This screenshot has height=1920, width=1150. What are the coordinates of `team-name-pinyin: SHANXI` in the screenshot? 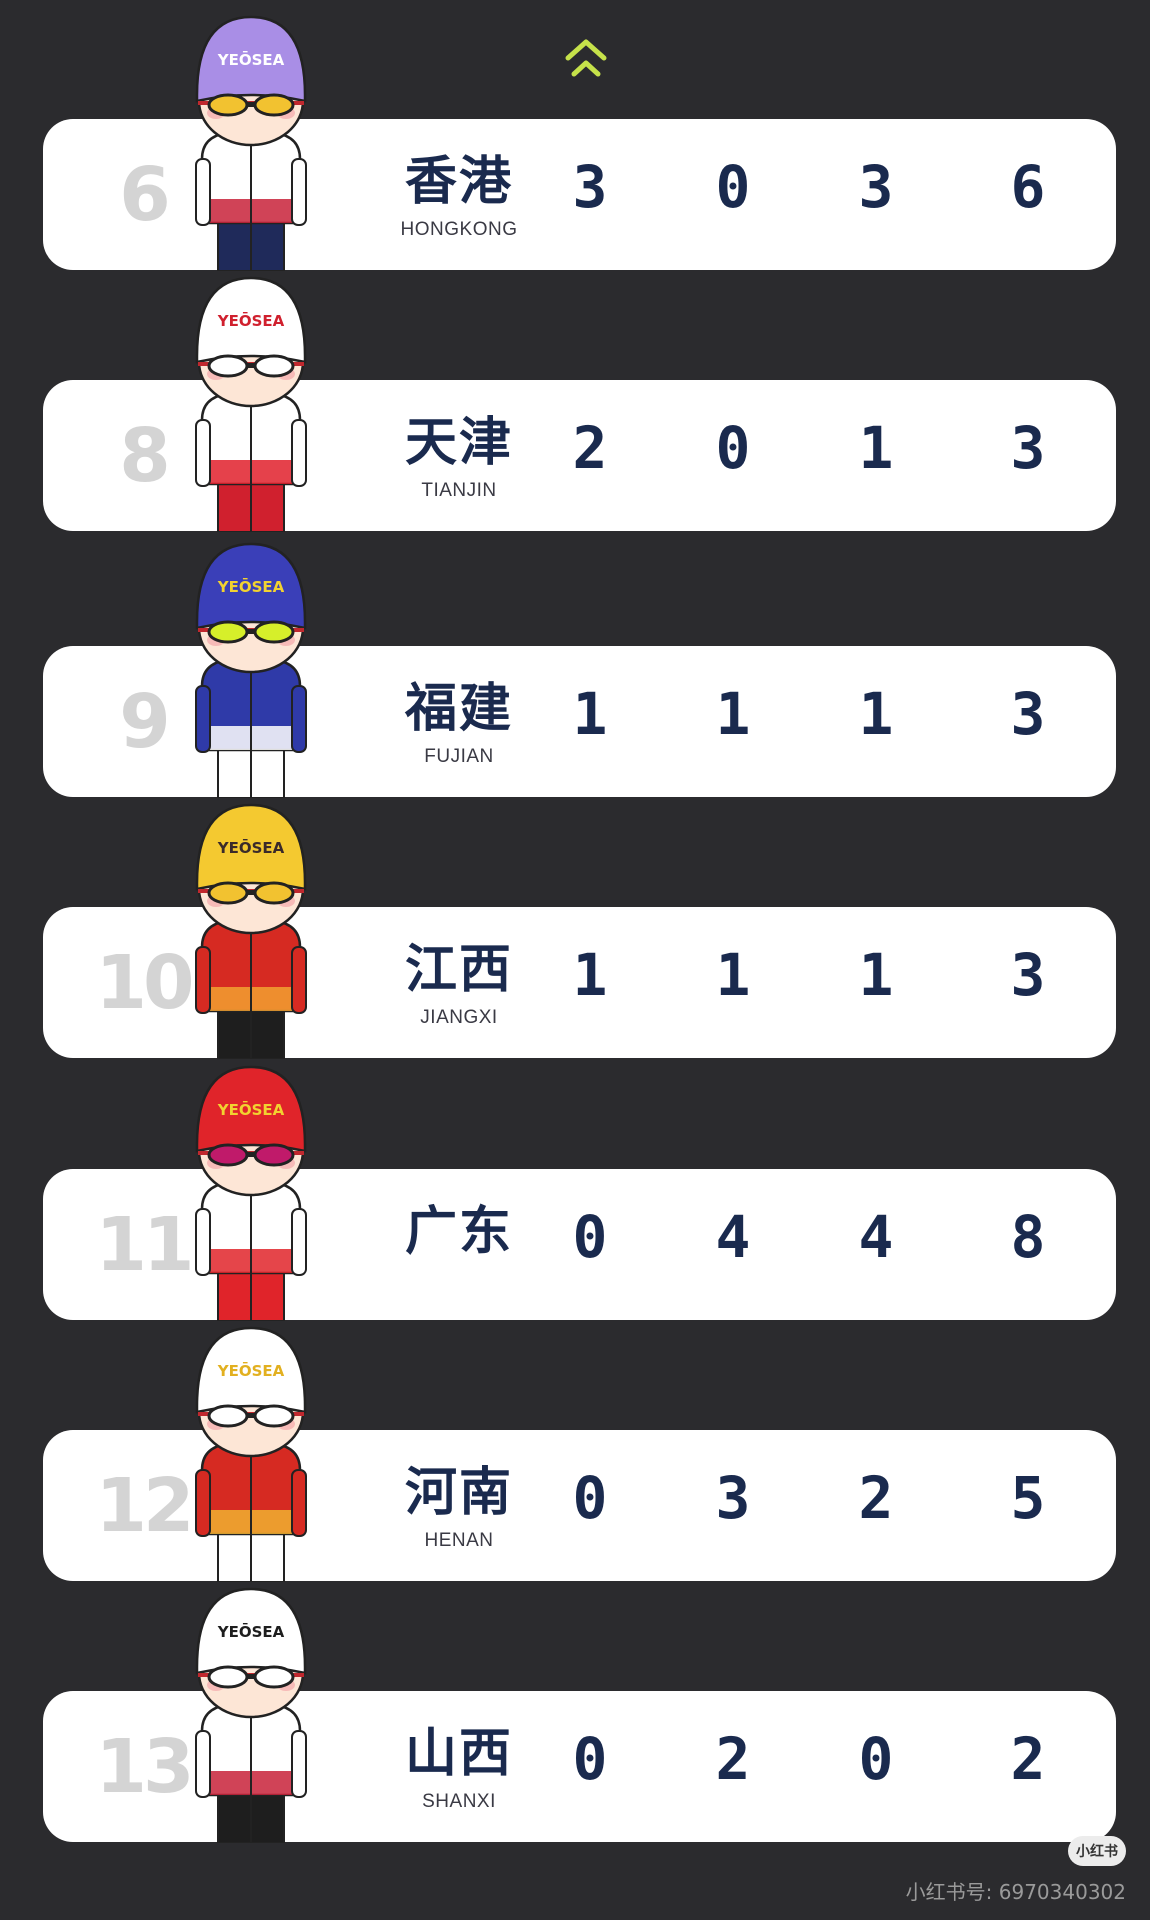 It's located at (459, 1801).